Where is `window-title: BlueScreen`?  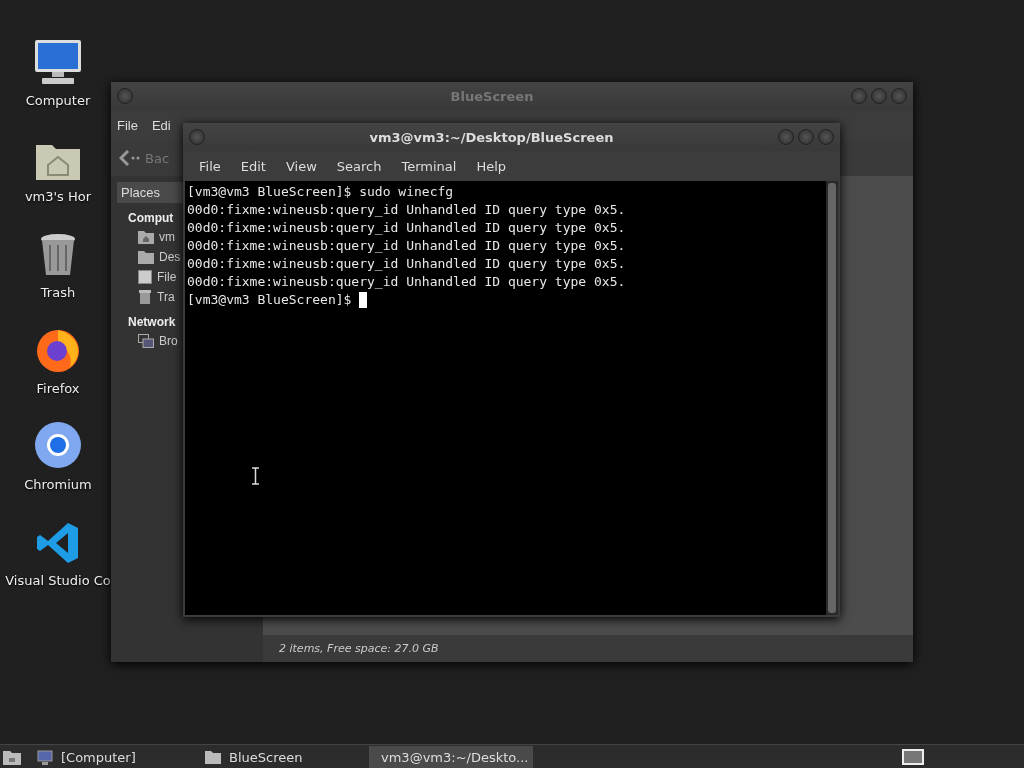
window-title: BlueScreen is located at coordinates (492, 96).